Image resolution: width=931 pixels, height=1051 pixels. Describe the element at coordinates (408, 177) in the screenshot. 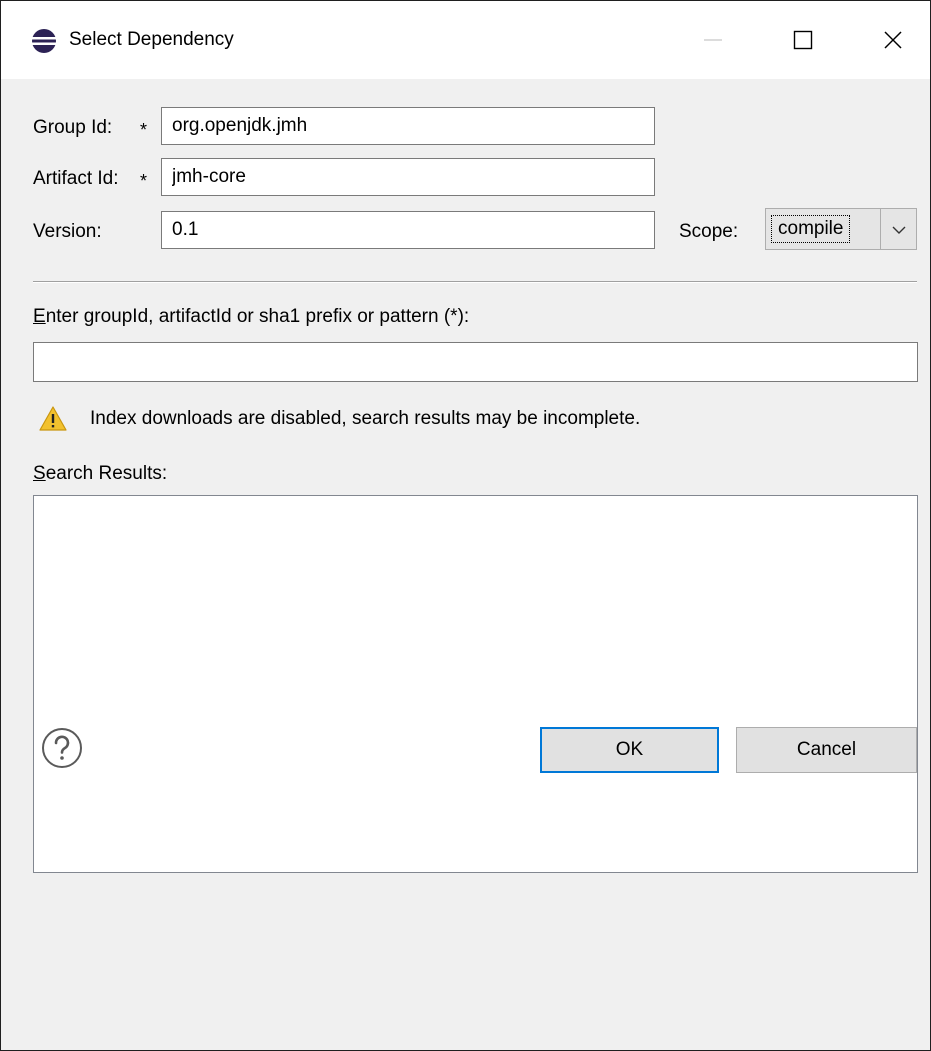

I see `artifact-id-input` at that location.